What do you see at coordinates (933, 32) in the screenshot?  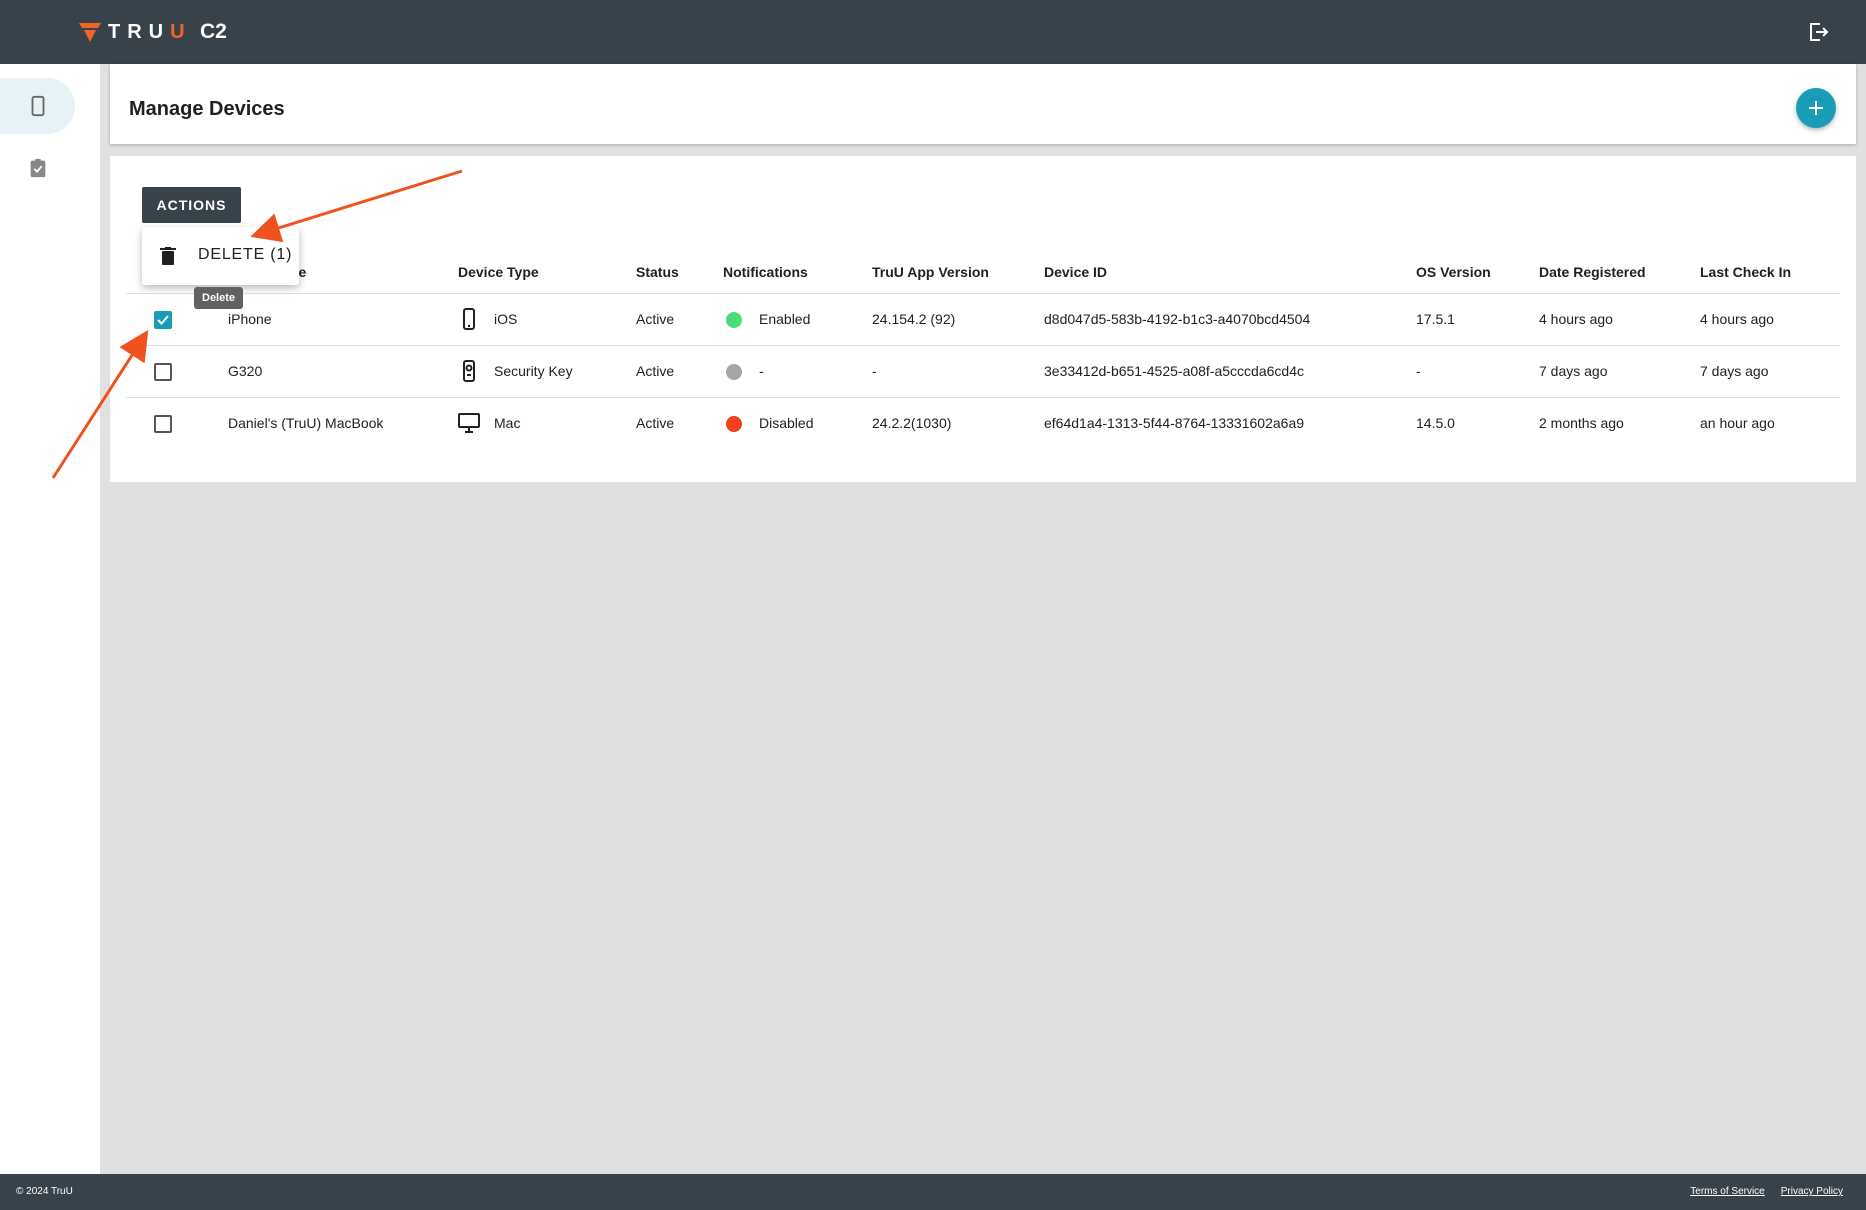 I see `top-app-bar: TRUU C2` at bounding box center [933, 32].